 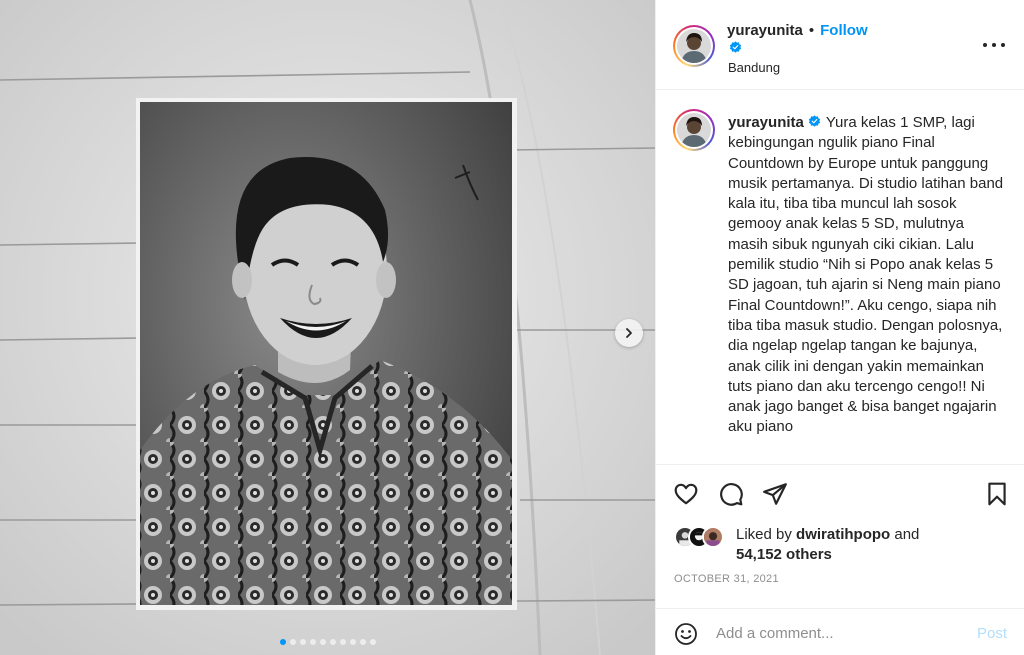 I want to click on carousel-indicator, so click(x=327, y=642).